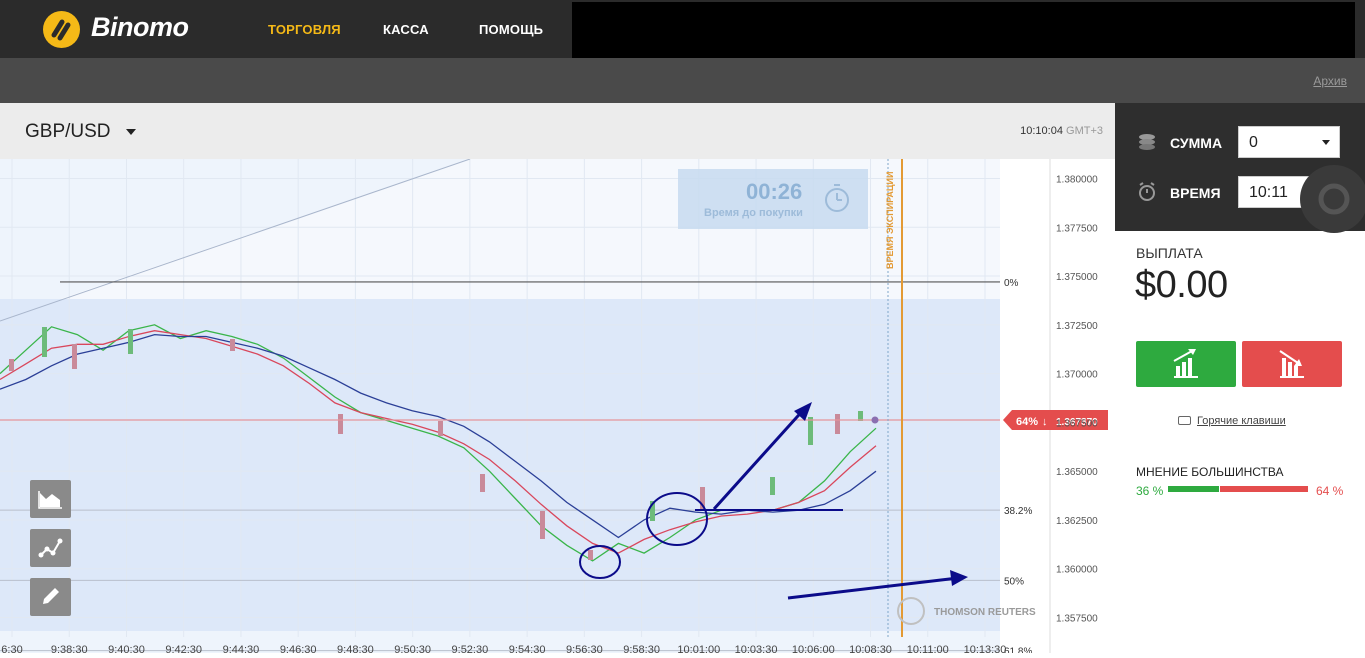 The height and width of the screenshot is (658, 1365). I want to click on expiry-label: ВРЕМЯ ЭКСПИРАЦИИ, so click(890, 220).